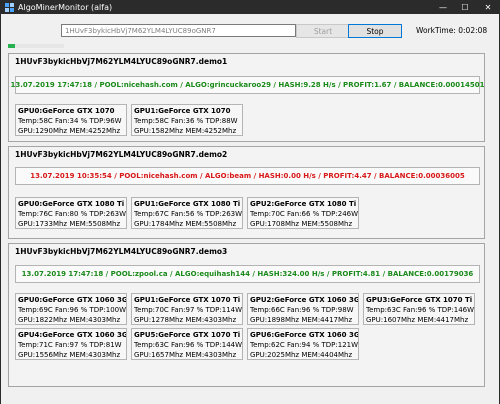 Image resolution: width=500 pixels, height=404 pixels. Describe the element at coordinates (69, 355) in the screenshot. I see `gpu-clock-info: GPU:1556Mhz MEM:4303Mhz` at that location.